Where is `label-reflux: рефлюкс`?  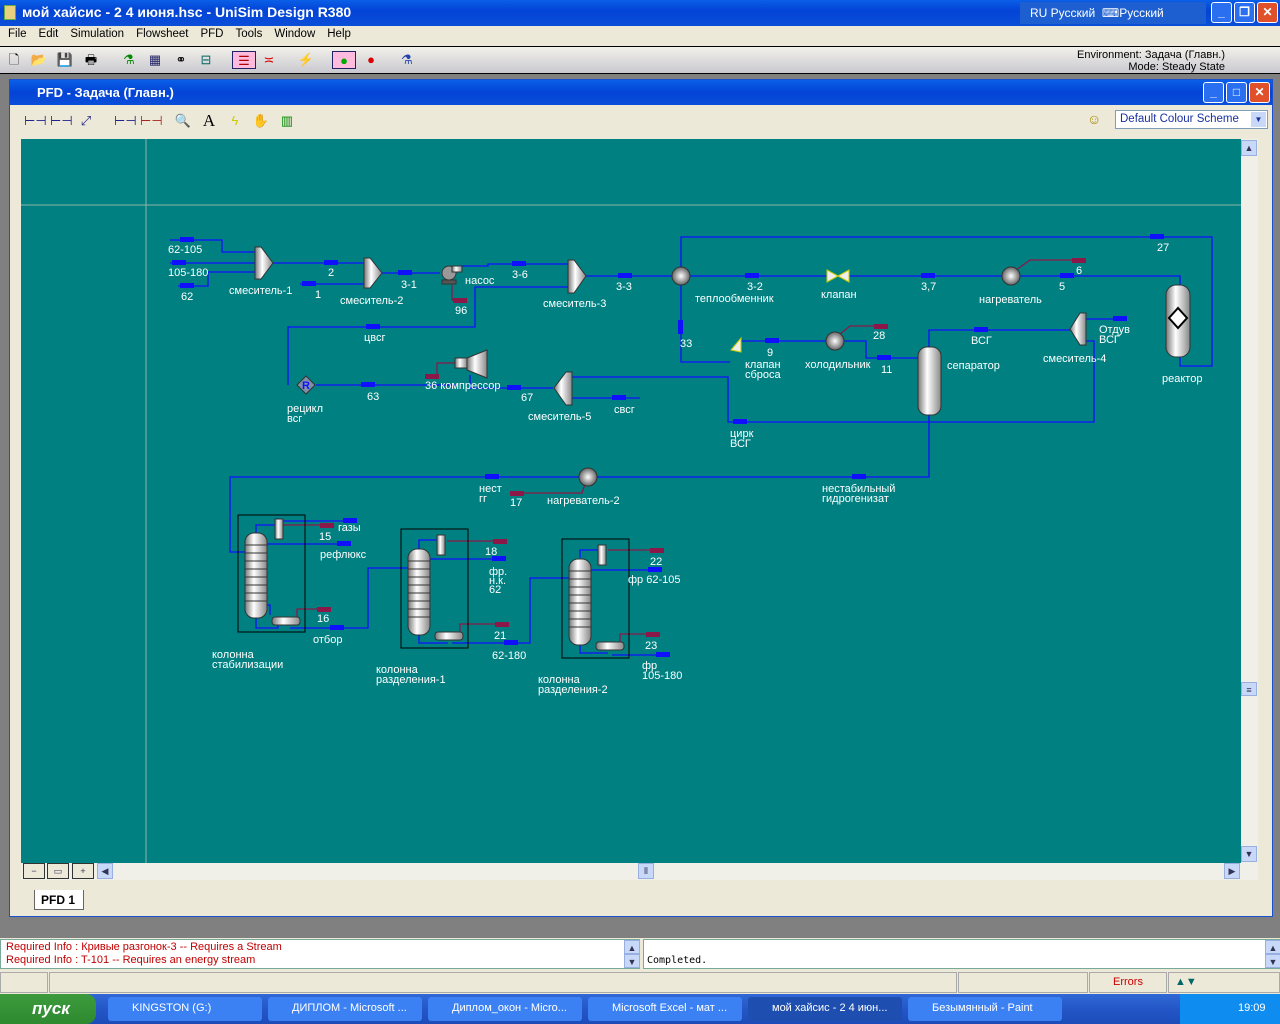
label-reflux: рефлюкс is located at coordinates (343, 555).